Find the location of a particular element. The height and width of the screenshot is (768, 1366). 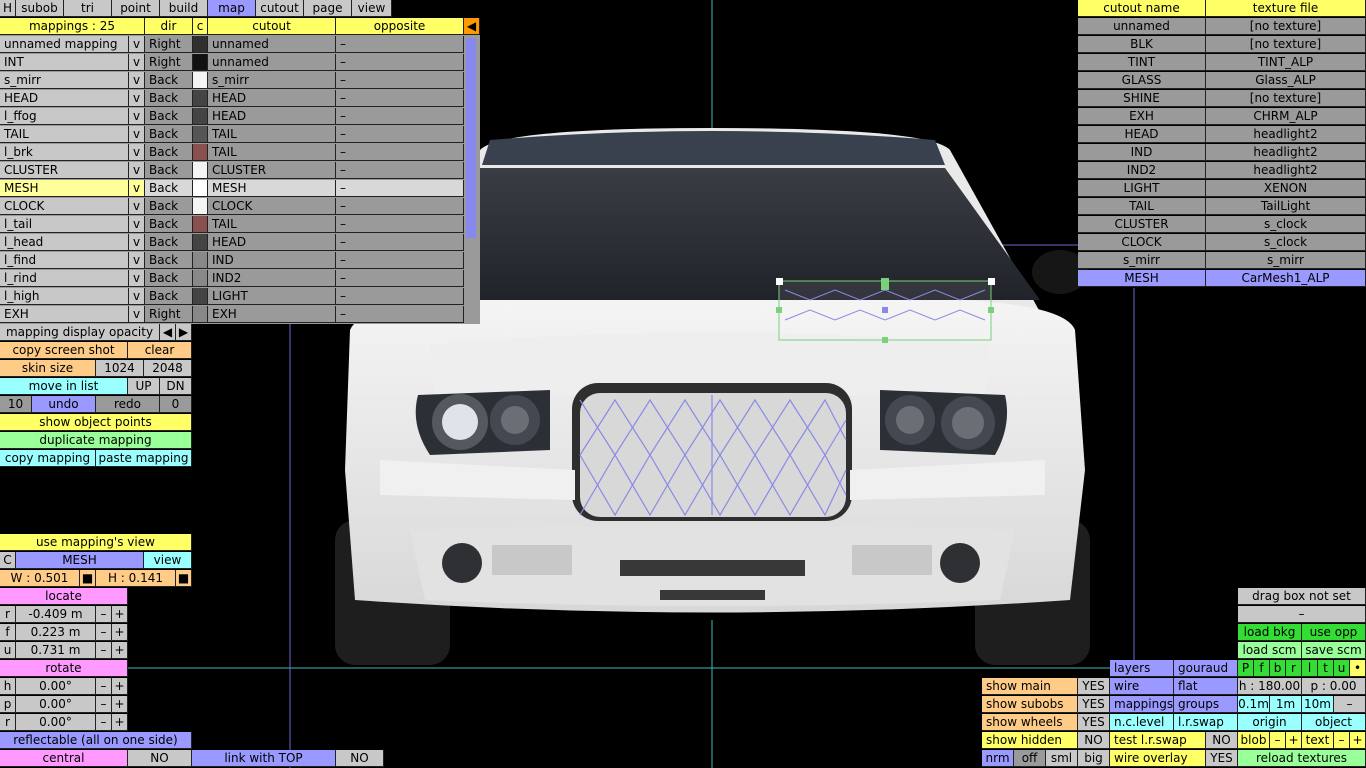

use-opp-button: use opp is located at coordinates (1334, 632).